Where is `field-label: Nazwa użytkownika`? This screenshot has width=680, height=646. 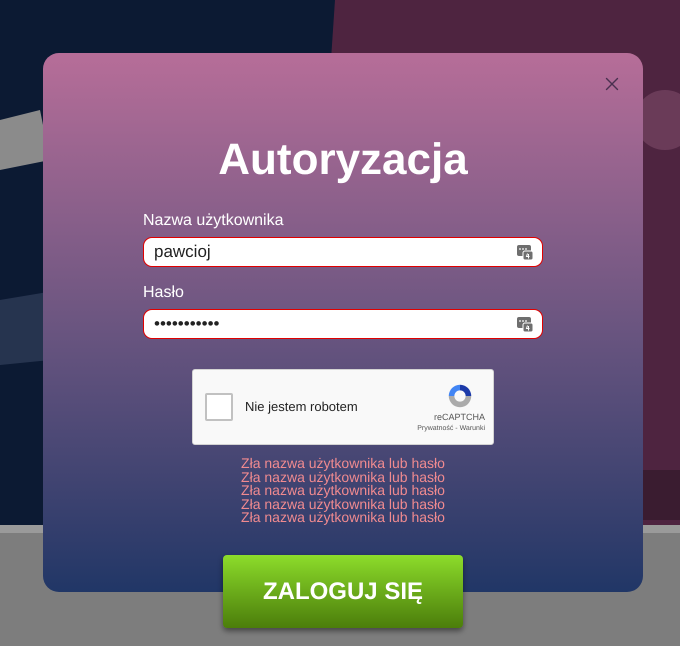
field-label: Nazwa użytkownika is located at coordinates (213, 221).